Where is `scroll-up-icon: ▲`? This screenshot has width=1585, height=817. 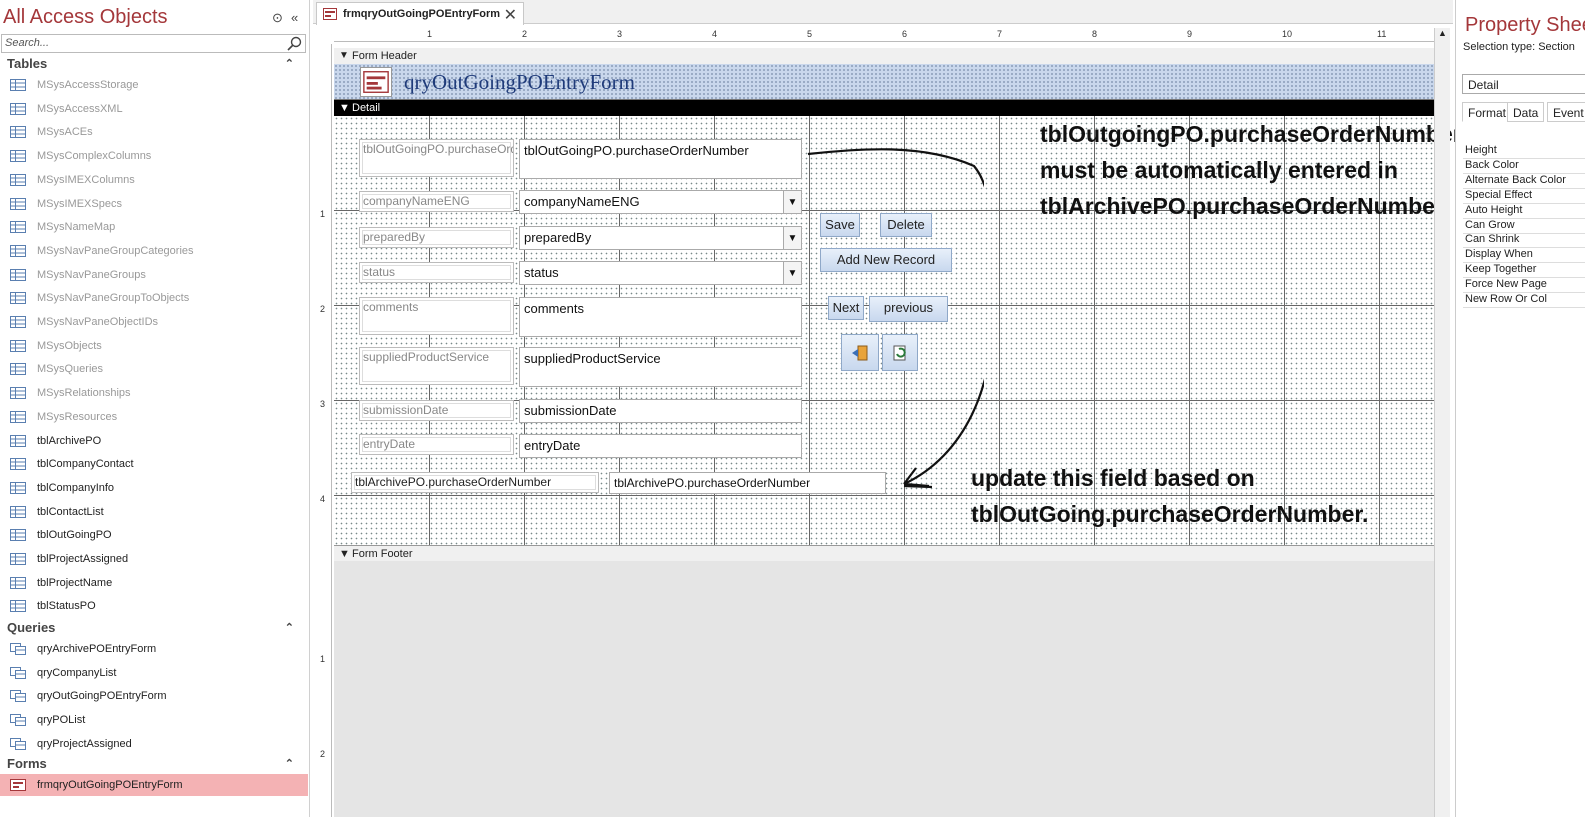 scroll-up-icon: ▲ is located at coordinates (1442, 33).